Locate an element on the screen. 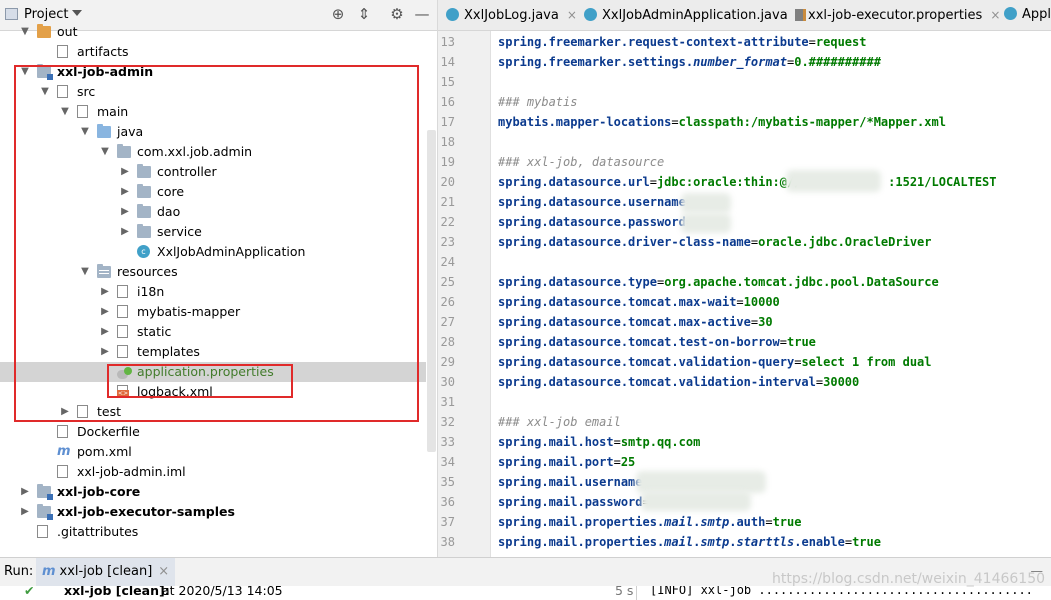  code-key: mybatis.mapper-locations is located at coordinates (585, 122).